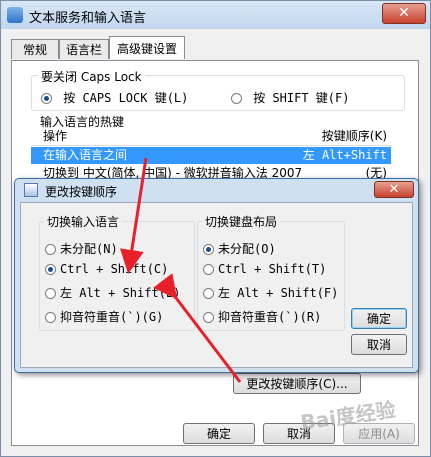  What do you see at coordinates (85, 155) in the screenshot?
I see `row-action: 在输入语言之间` at bounding box center [85, 155].